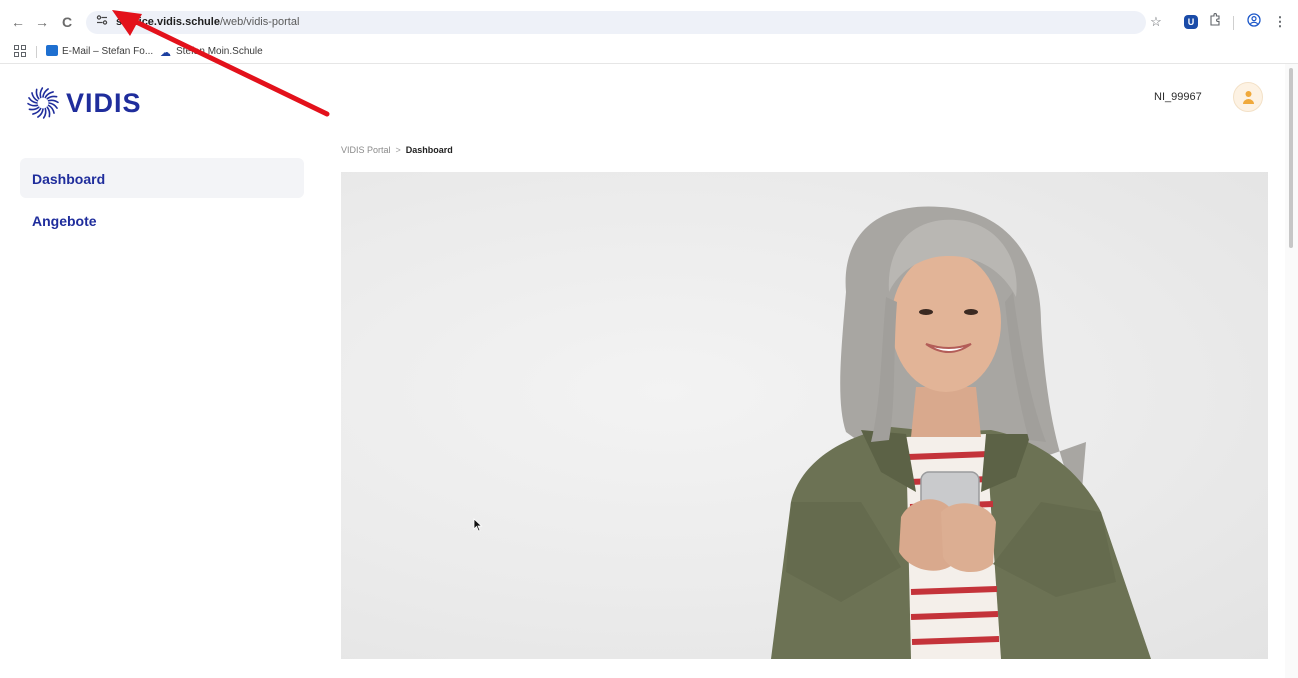 This screenshot has height=678, width=1298. Describe the element at coordinates (168, 22) in the screenshot. I see `url-host: service.vidis.schule` at that location.